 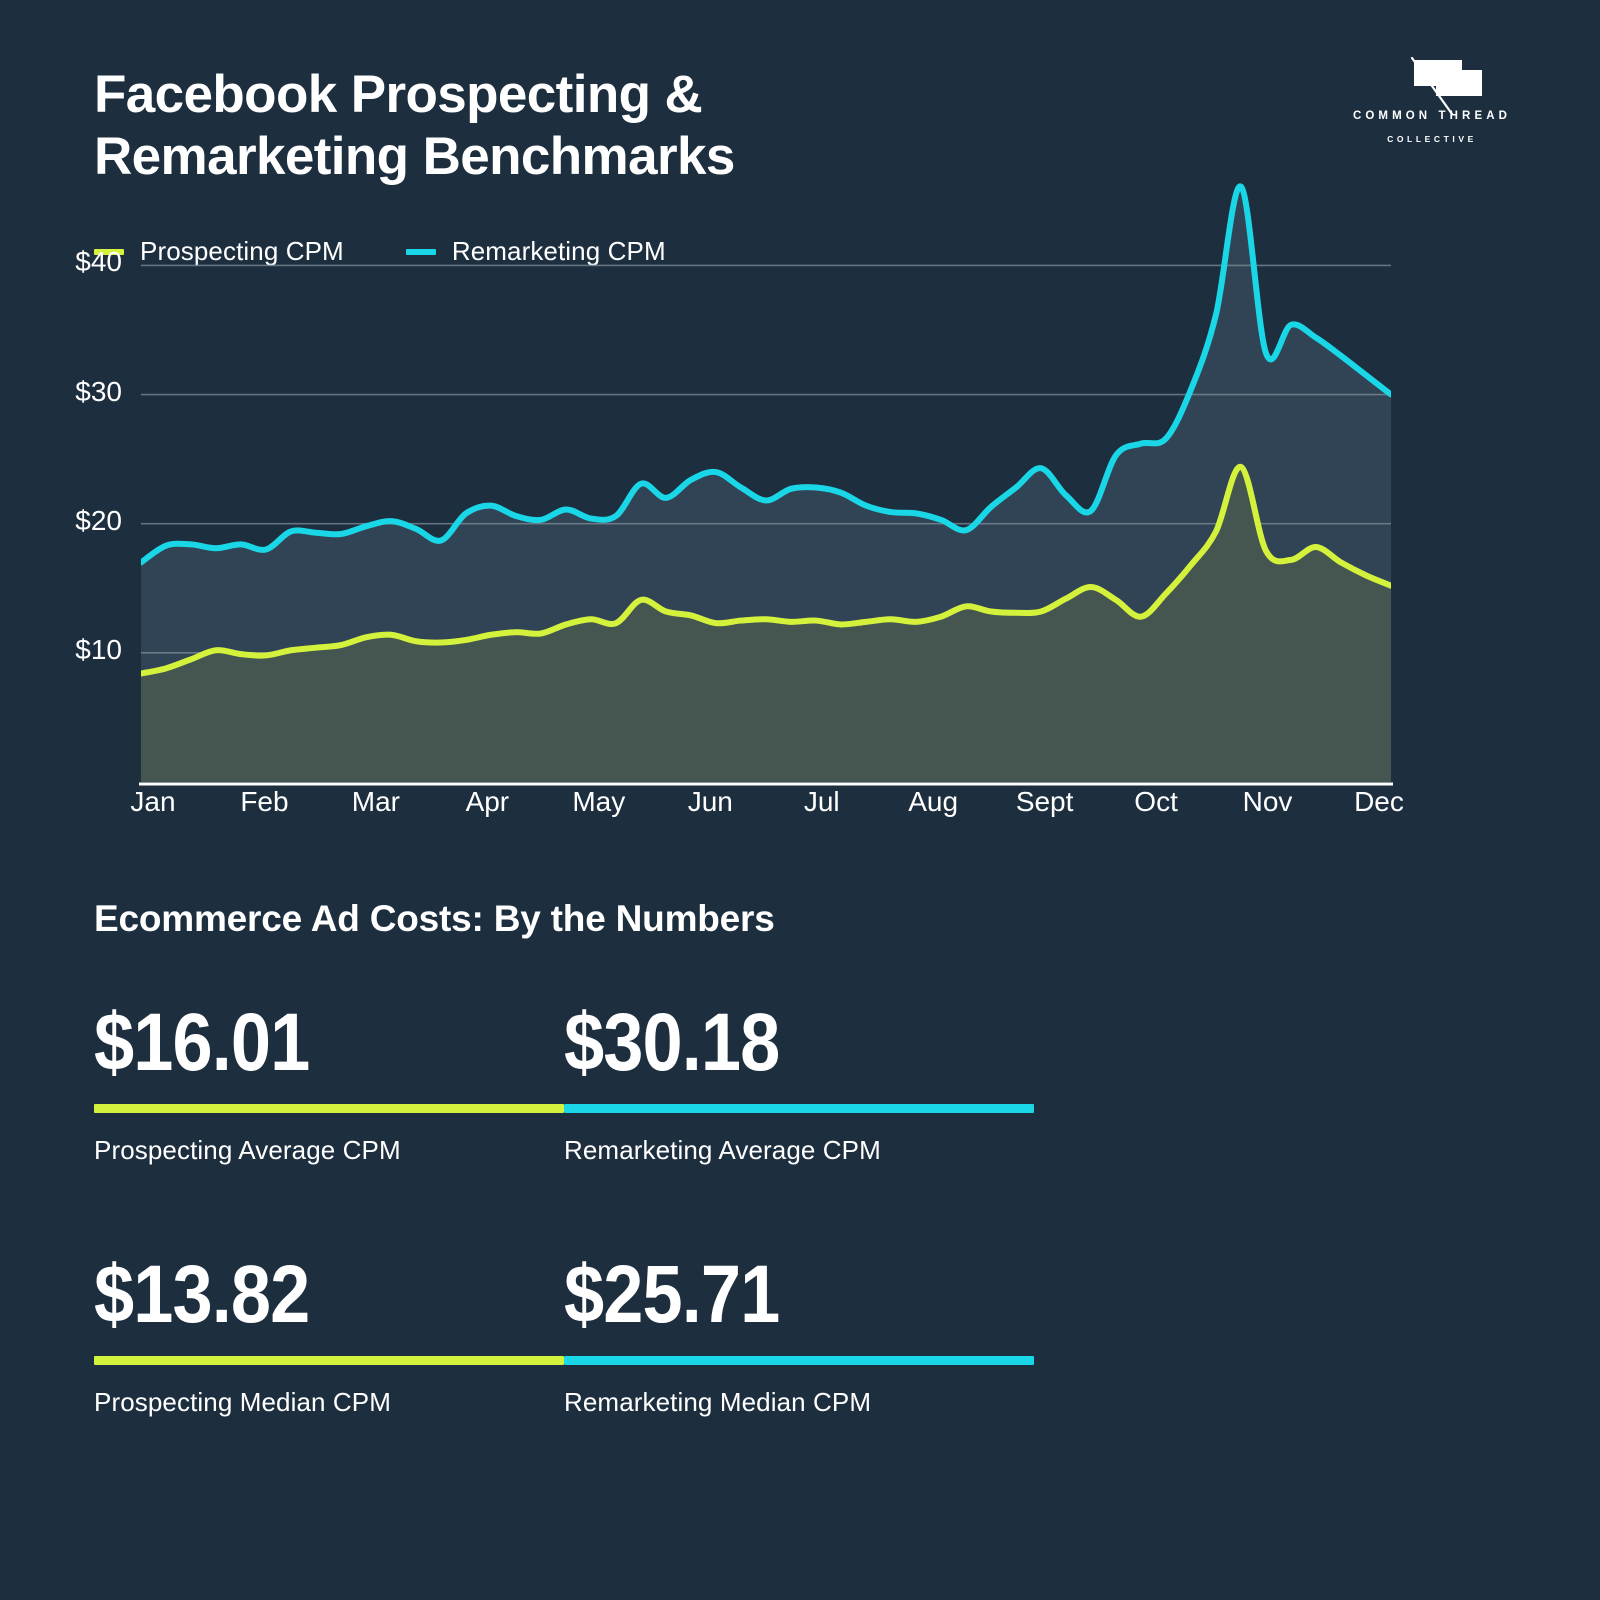 I want to click on stat-value: $13.82, so click(x=202, y=1295).